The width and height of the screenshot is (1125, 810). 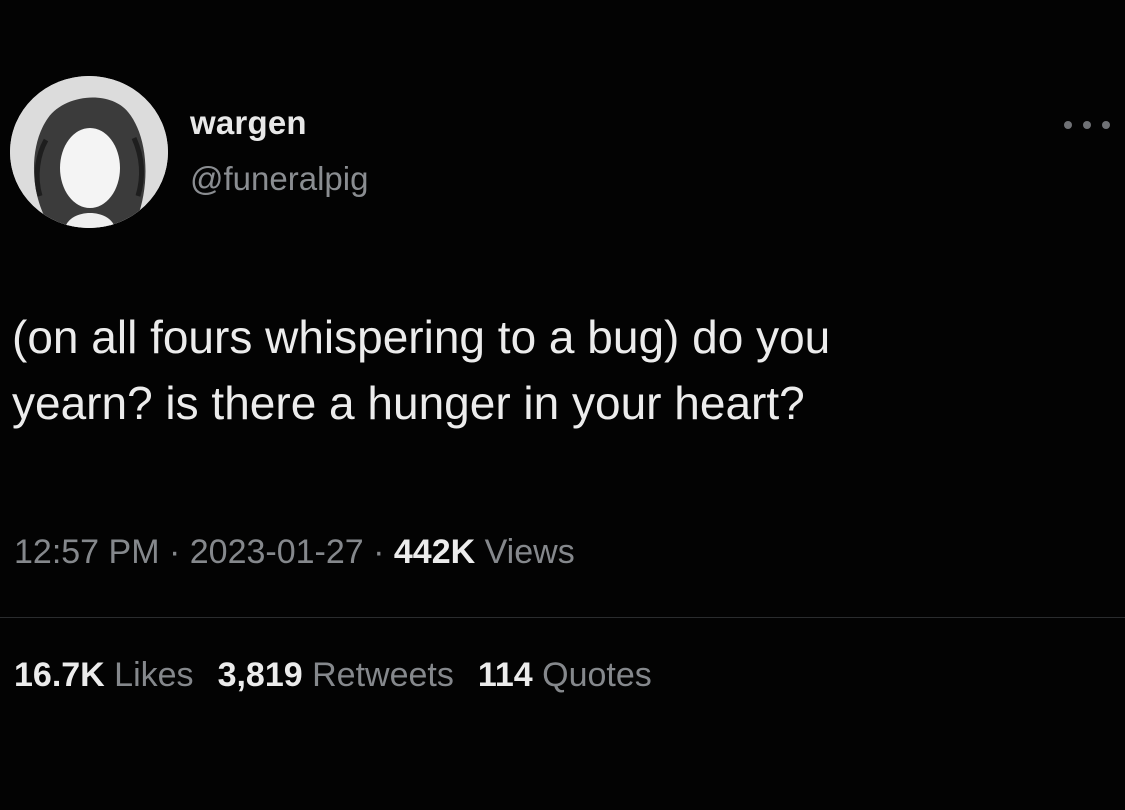 I want to click on tweet-meta: 12:57 PM · 2023-01-27 · 442K Views, so click(x=294, y=552).